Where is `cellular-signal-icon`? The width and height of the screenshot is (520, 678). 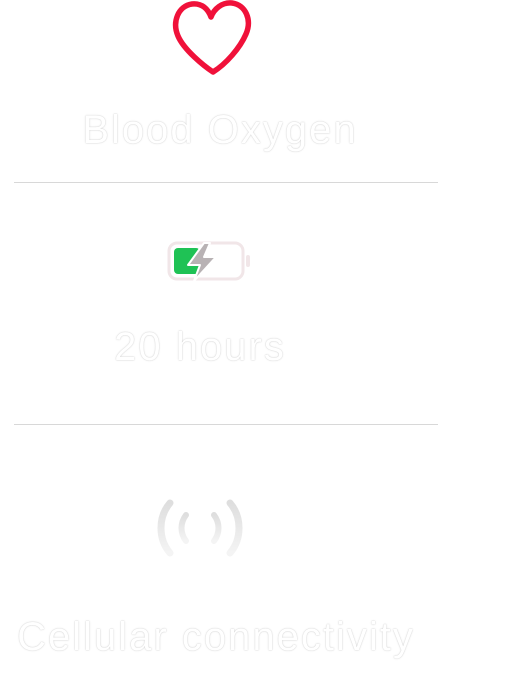
cellular-signal-icon is located at coordinates (200, 530).